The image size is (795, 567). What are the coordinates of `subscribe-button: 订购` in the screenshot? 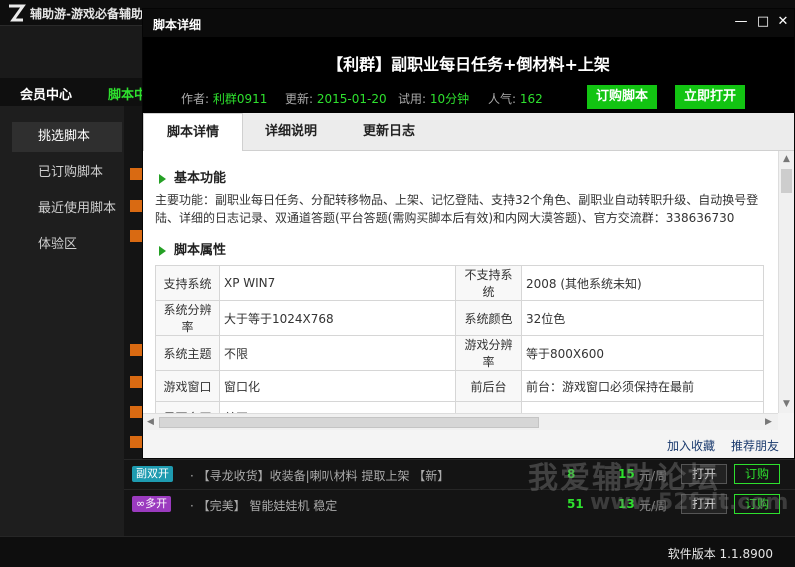 It's located at (757, 474).